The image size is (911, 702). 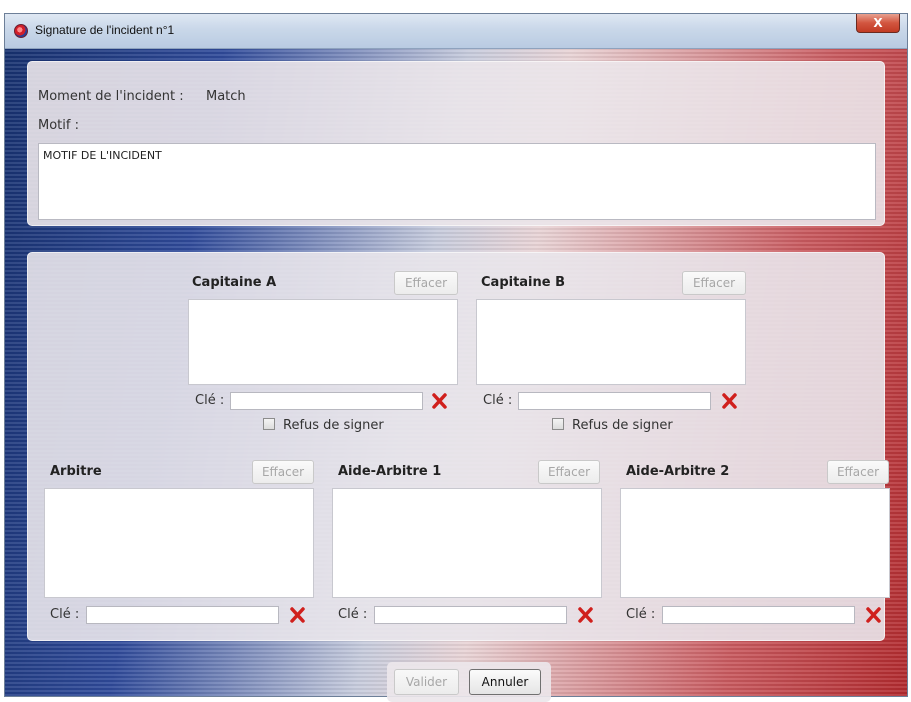 What do you see at coordinates (76, 471) in the screenshot?
I see `arbitre-title: Arbitre` at bounding box center [76, 471].